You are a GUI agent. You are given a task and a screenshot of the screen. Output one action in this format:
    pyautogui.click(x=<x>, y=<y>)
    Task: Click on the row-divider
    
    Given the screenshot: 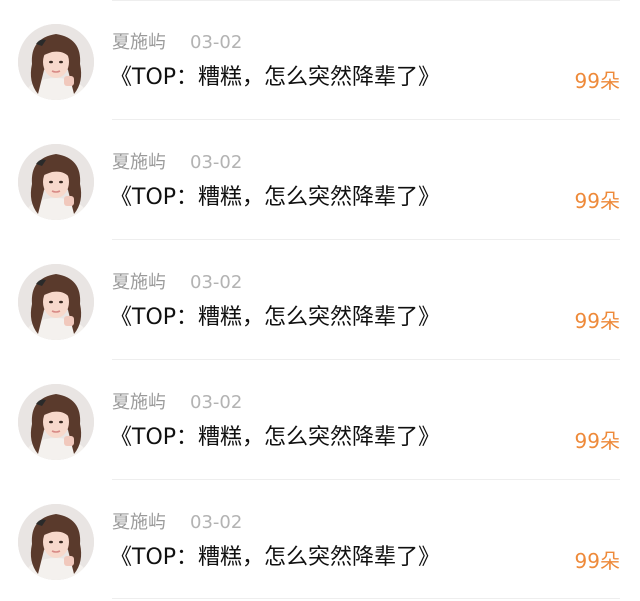 What is the action you would take?
    pyautogui.click(x=366, y=598)
    